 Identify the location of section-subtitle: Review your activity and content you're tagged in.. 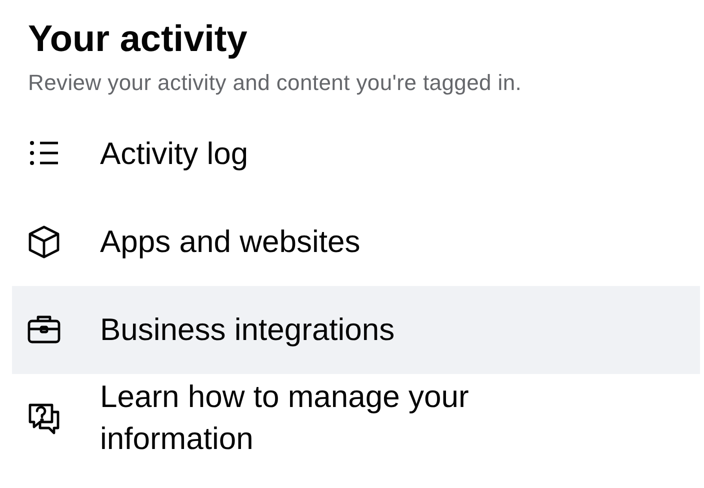
(275, 83).